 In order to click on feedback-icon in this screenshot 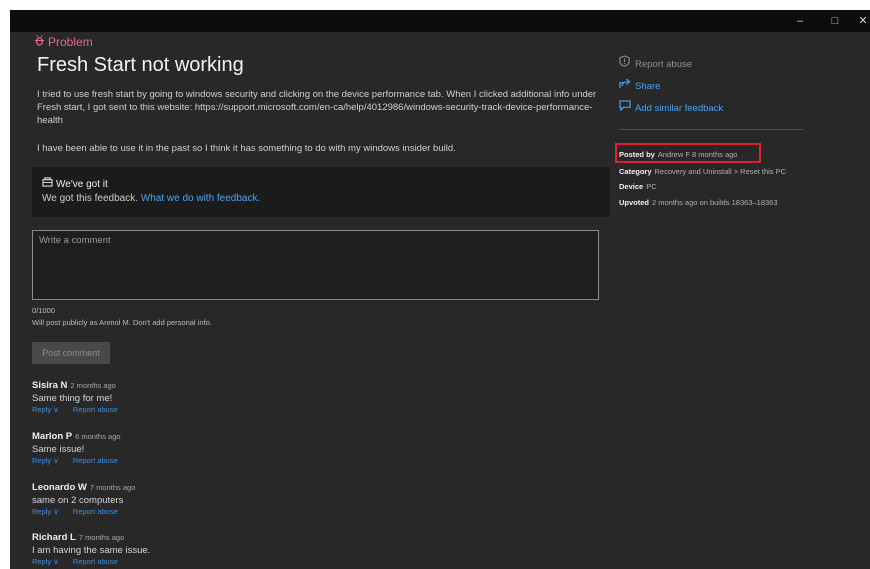, I will do `click(627, 107)`.